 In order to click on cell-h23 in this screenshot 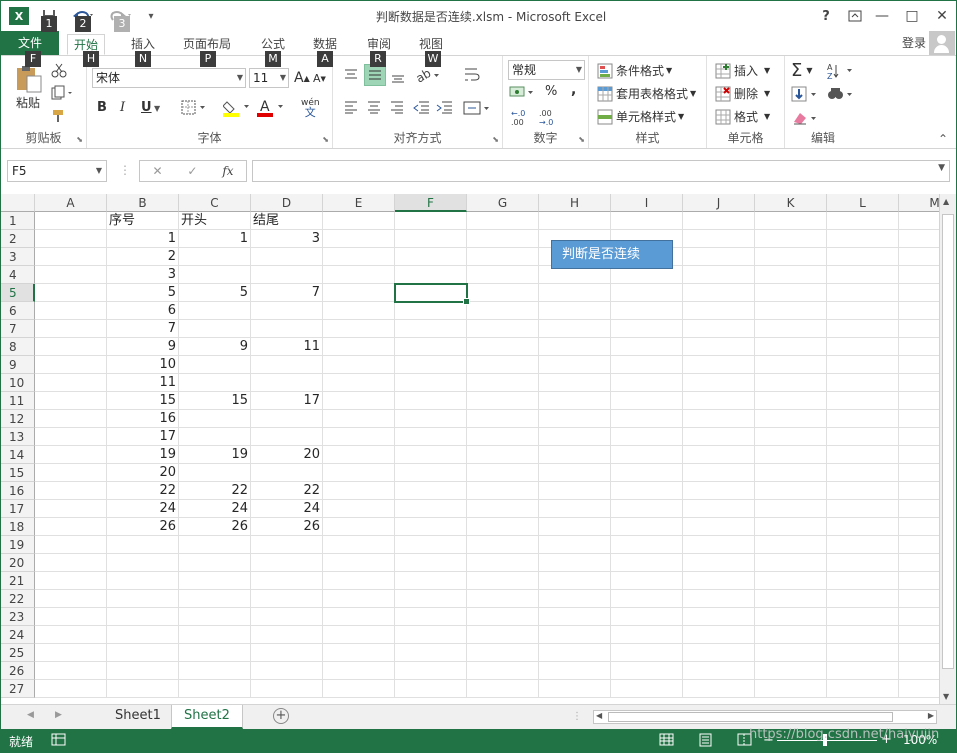, I will do `click(575, 617)`.